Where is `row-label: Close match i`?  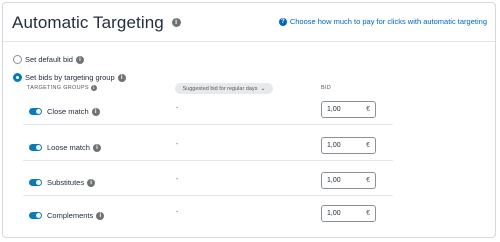 row-label: Close match i is located at coordinates (73, 111).